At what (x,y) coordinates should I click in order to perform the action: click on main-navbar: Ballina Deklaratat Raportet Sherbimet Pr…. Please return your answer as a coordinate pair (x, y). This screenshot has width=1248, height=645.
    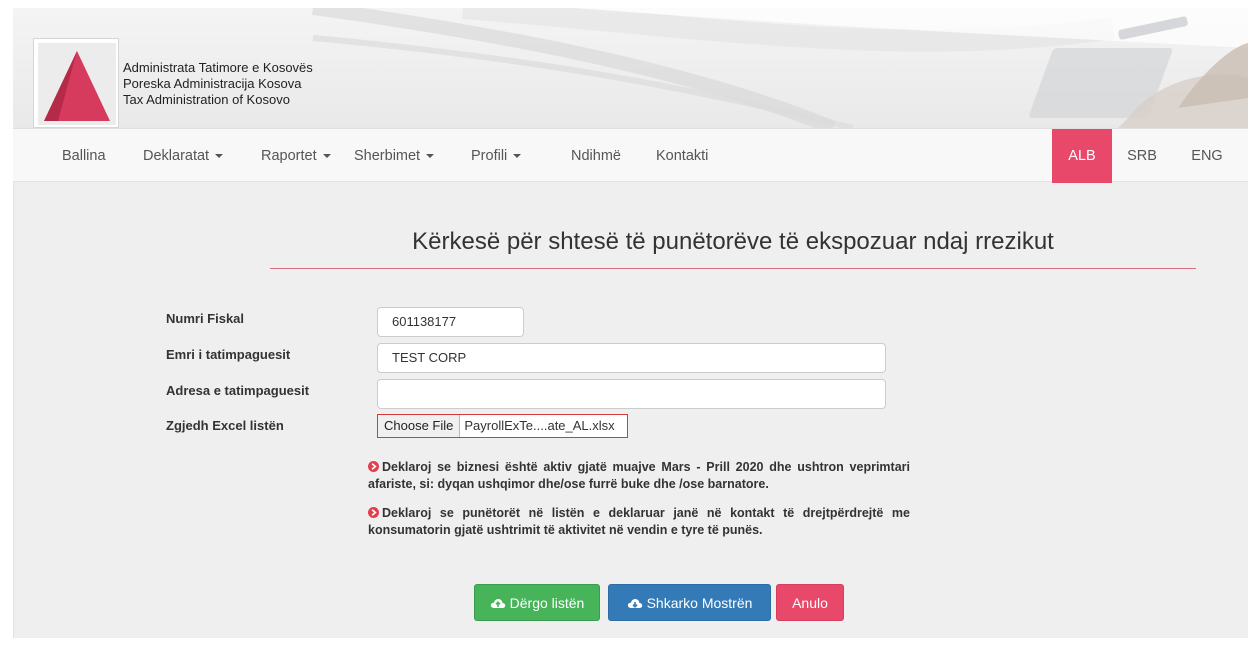
    Looking at the image, I should click on (630, 155).